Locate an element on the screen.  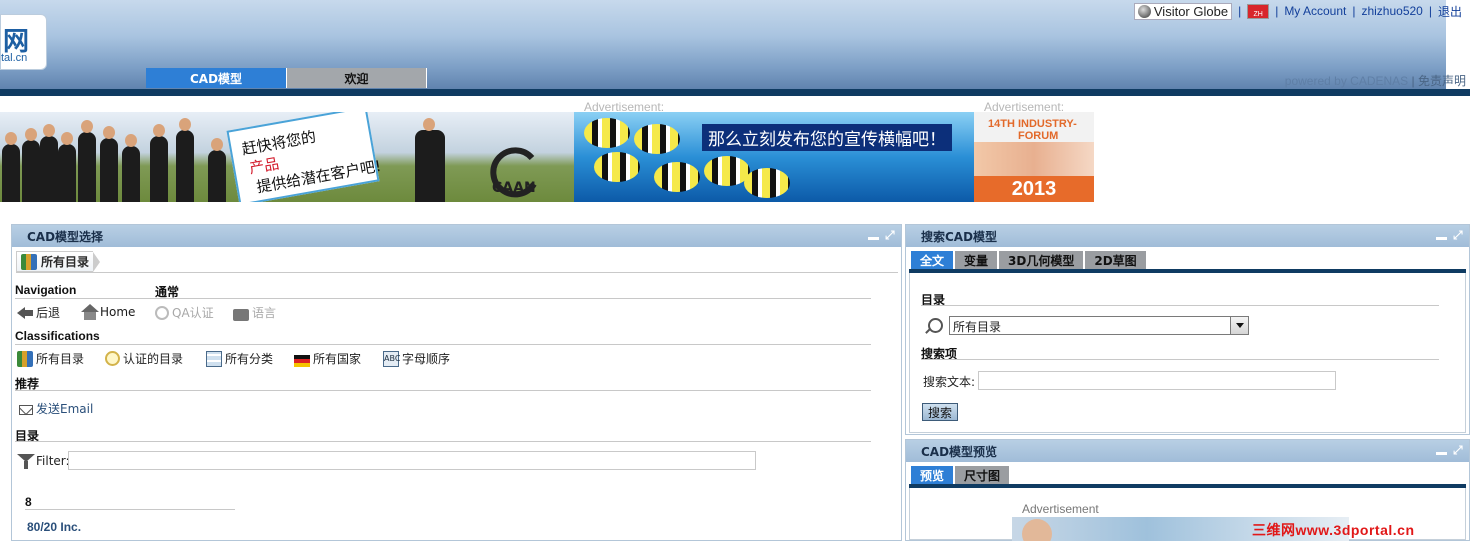
tab-2d-sketch: 2D草图 is located at coordinates (1115, 260).